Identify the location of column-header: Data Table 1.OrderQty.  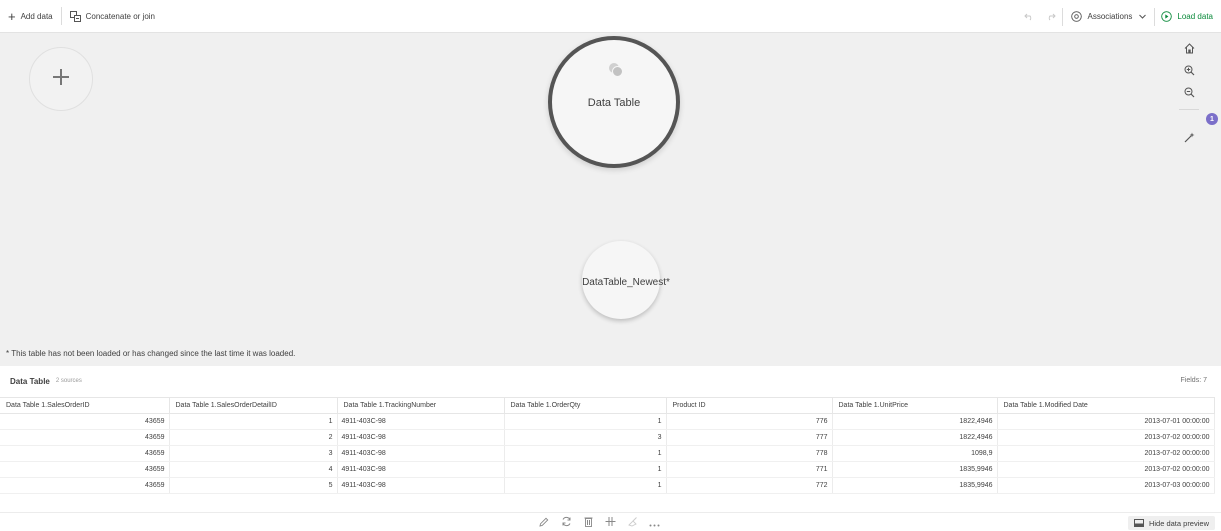
(585, 405).